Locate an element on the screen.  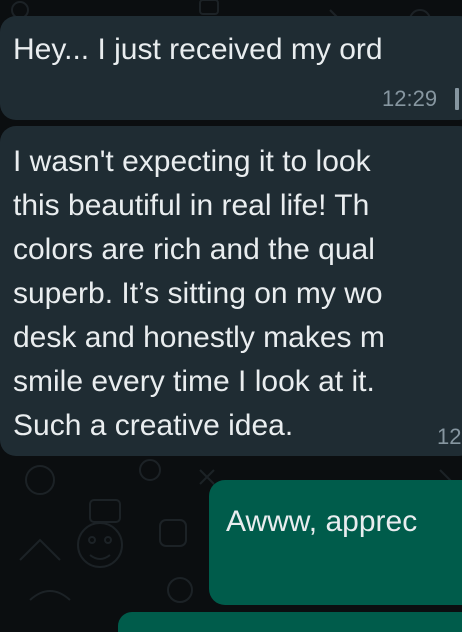
message-timestamp: 12 is located at coordinates (449, 436).